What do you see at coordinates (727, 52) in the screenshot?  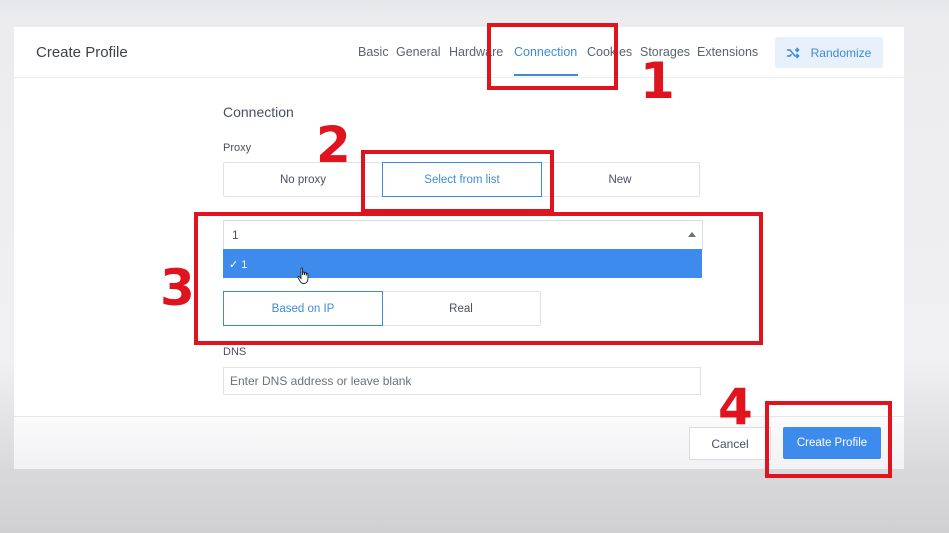 I see `tab-extensions: Extensions` at bounding box center [727, 52].